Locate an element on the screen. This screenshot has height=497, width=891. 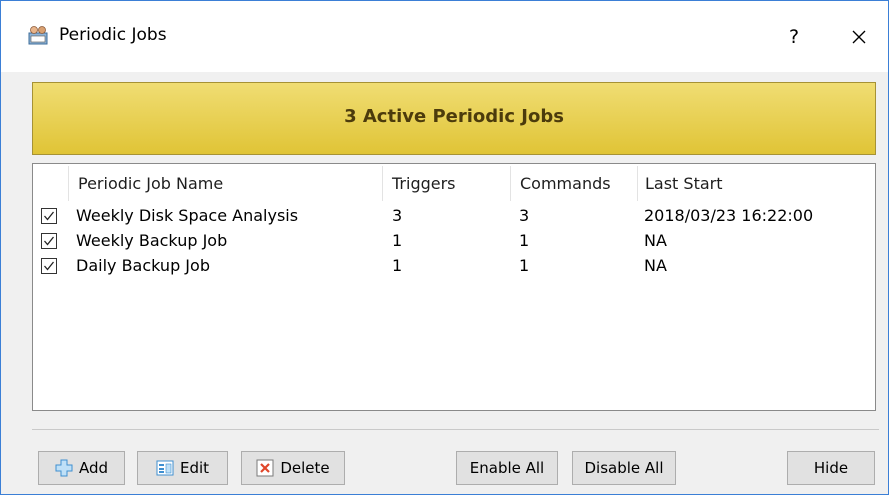
delete-button: Delete is located at coordinates (293, 468).